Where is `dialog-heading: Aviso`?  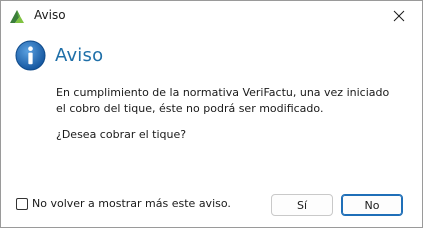 dialog-heading: Aviso is located at coordinates (59, 55).